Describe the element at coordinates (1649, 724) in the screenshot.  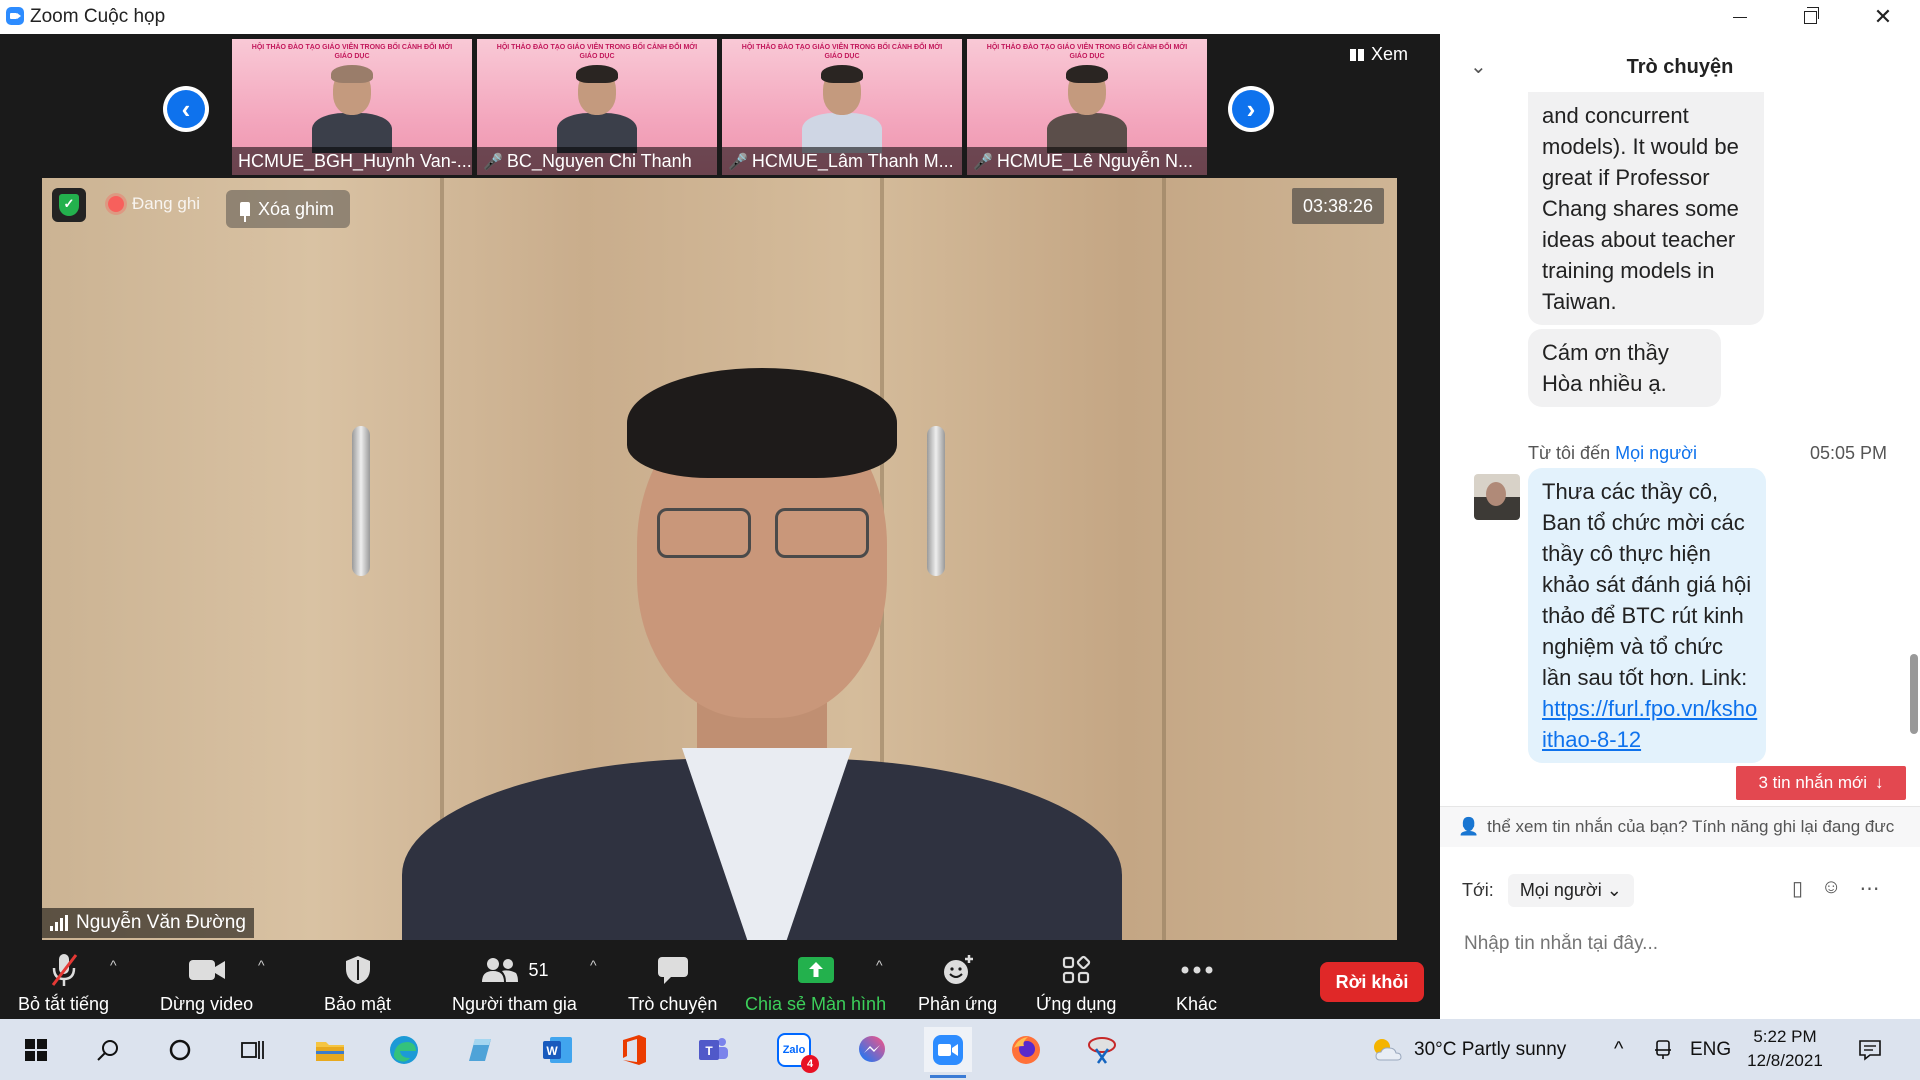
I see `survey-link: https://furl.fpo.vn/ksho ithao-8-12` at that location.